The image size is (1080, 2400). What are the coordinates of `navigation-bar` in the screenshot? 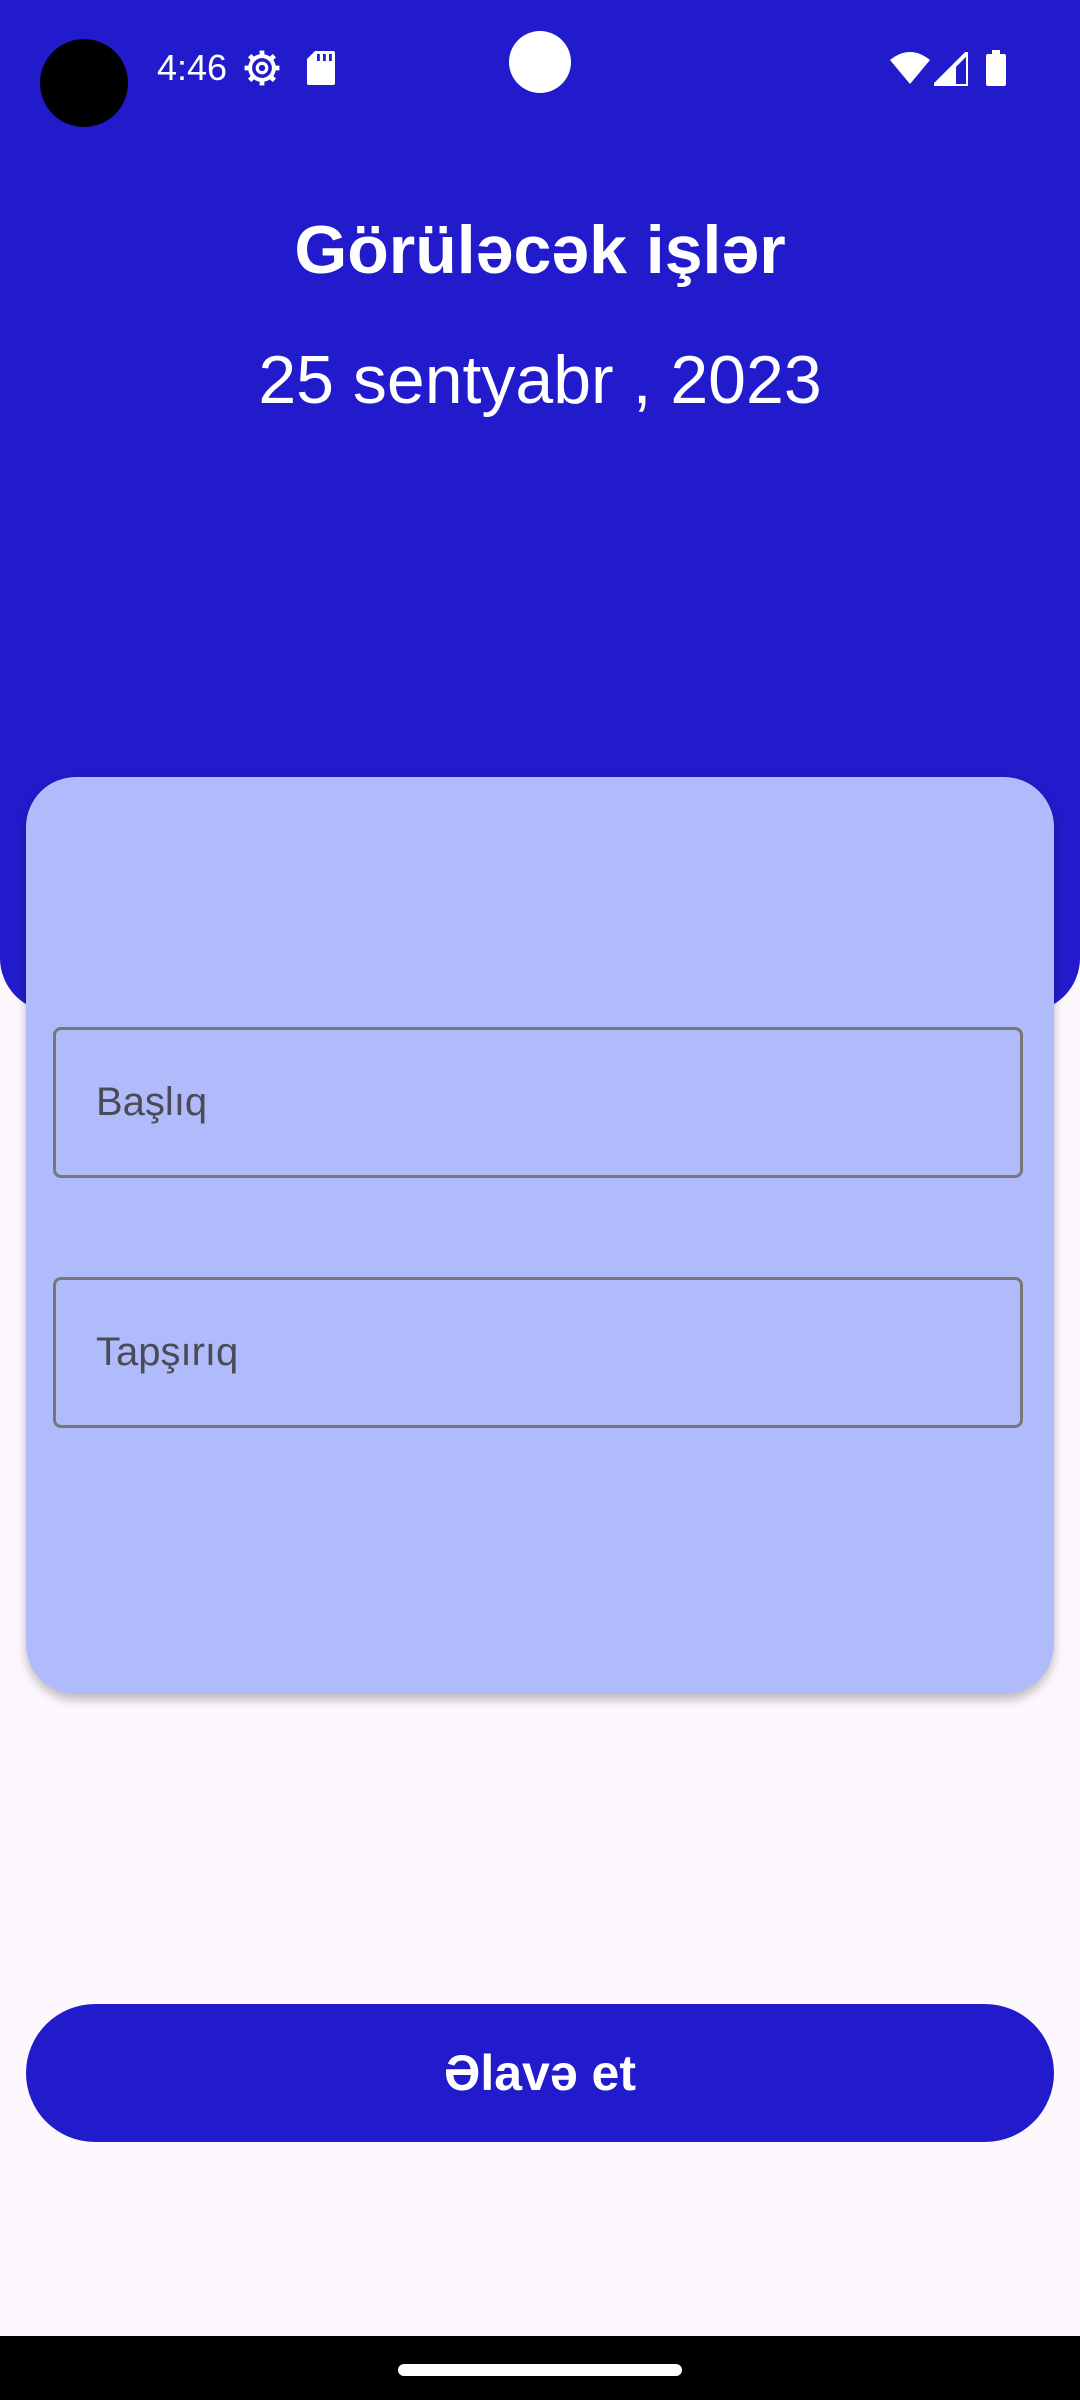 It's located at (540, 2368).